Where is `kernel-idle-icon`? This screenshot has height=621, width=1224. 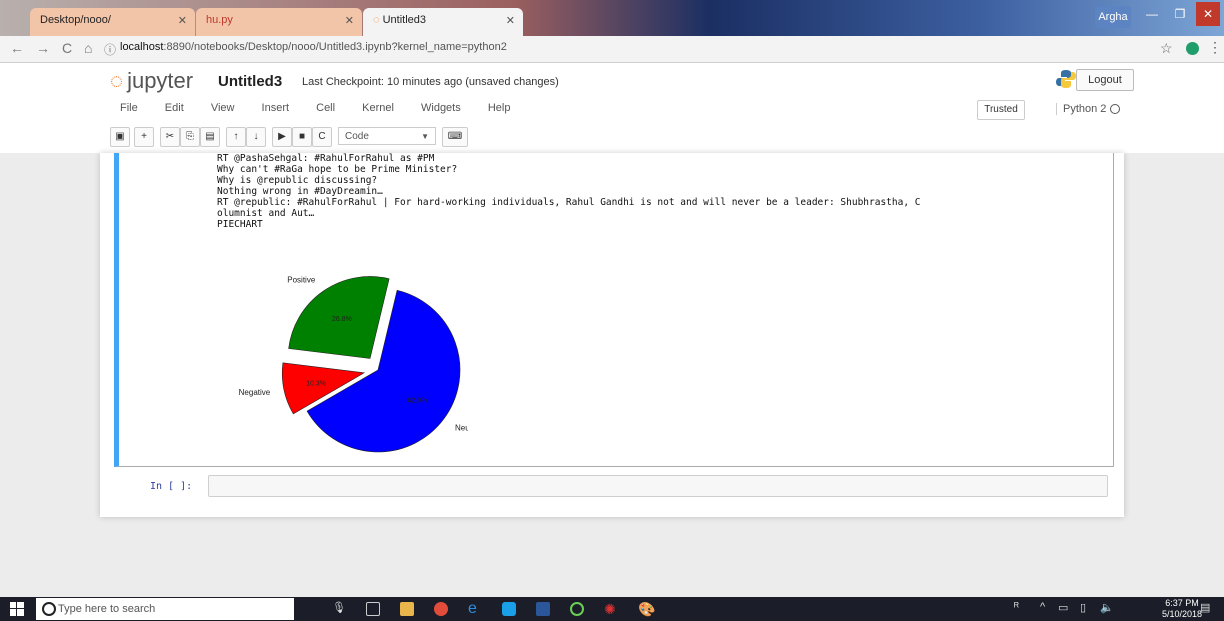 kernel-idle-icon is located at coordinates (1115, 109).